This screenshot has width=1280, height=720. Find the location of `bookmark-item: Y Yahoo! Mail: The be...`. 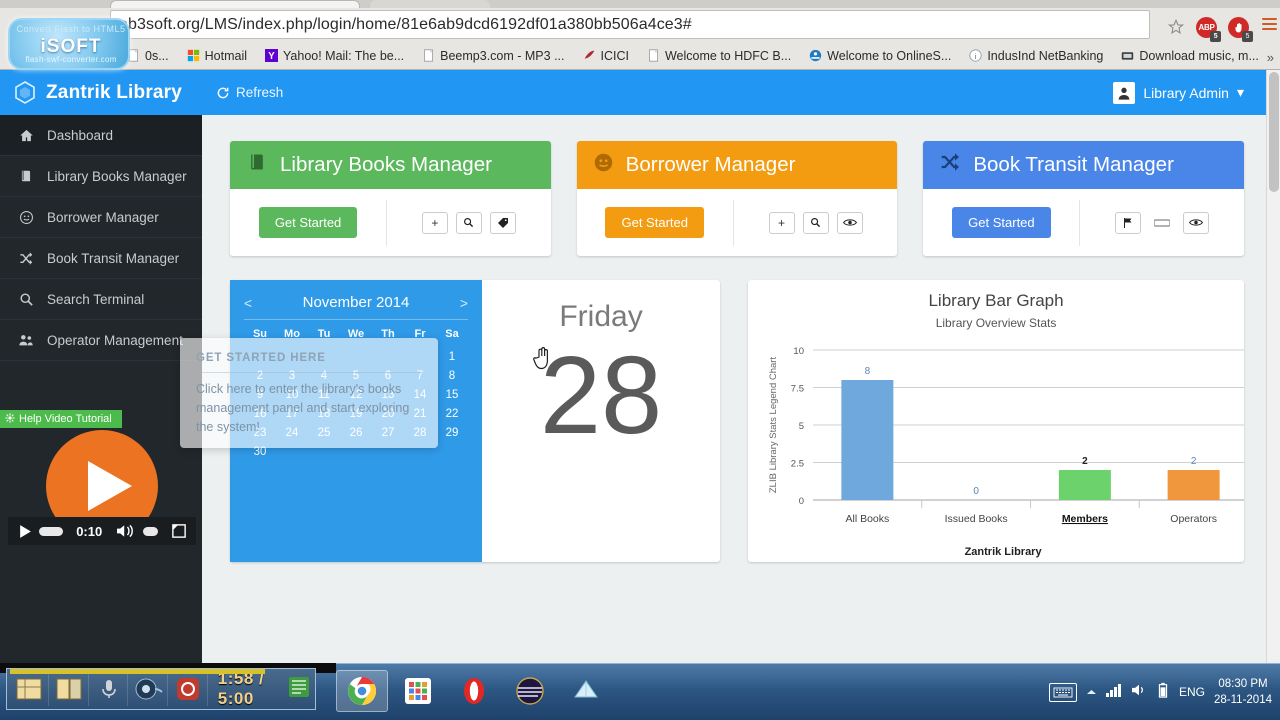

bookmark-item: Y Yahoo! Mail: The be... is located at coordinates (334, 56).